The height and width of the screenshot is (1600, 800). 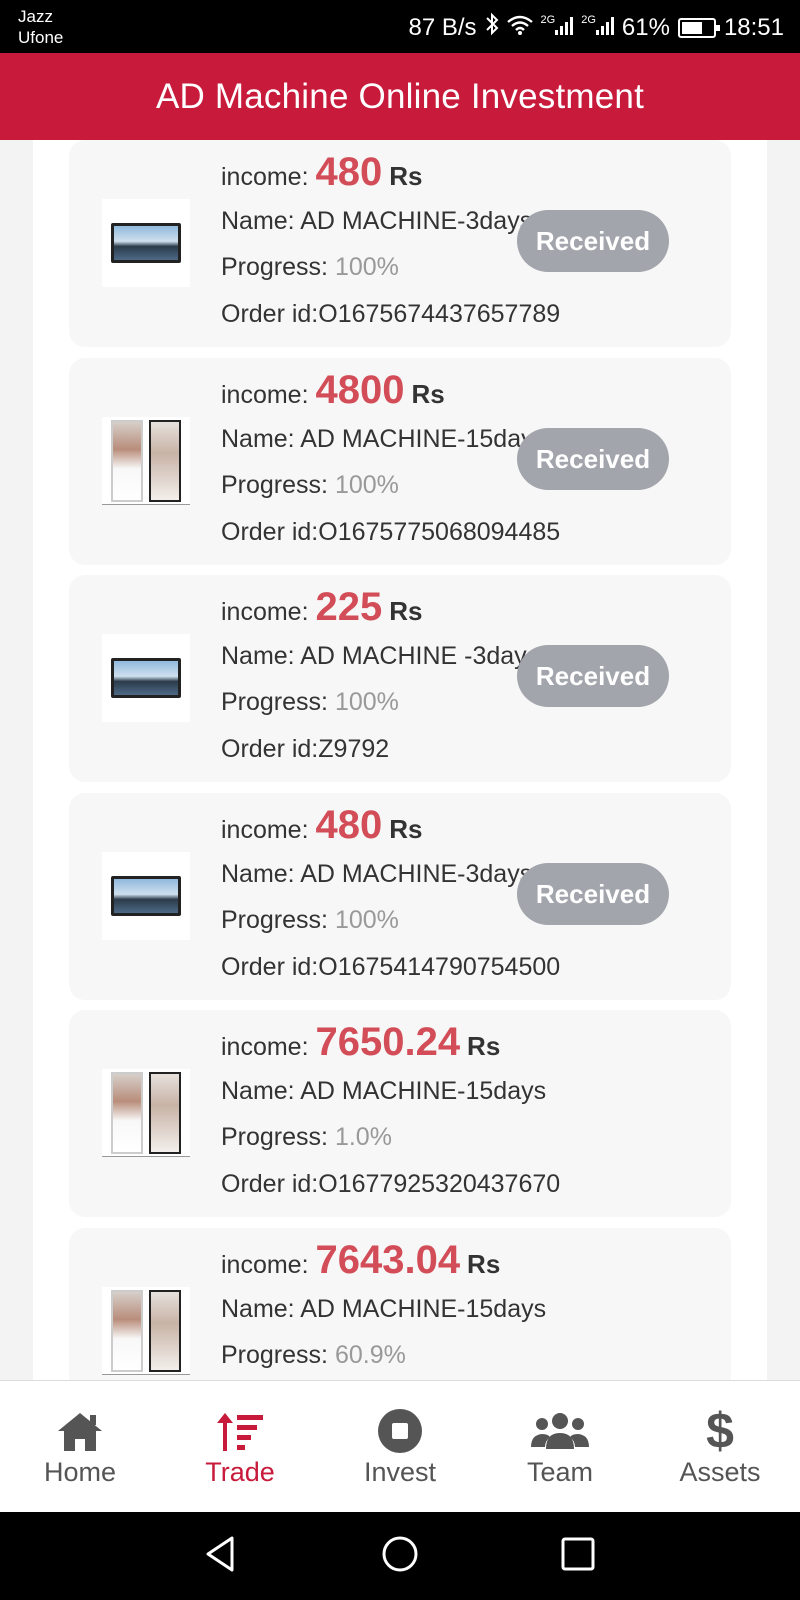 I want to click on nav-invest: Invest, so click(x=400, y=1446).